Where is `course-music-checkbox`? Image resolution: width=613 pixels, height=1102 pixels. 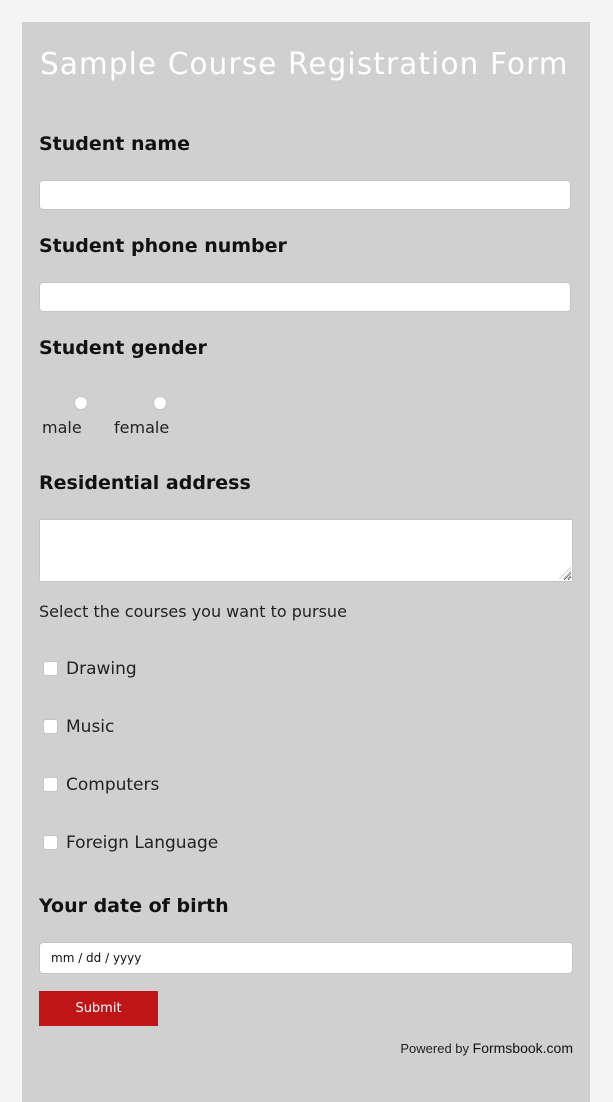
course-music-checkbox is located at coordinates (50, 726).